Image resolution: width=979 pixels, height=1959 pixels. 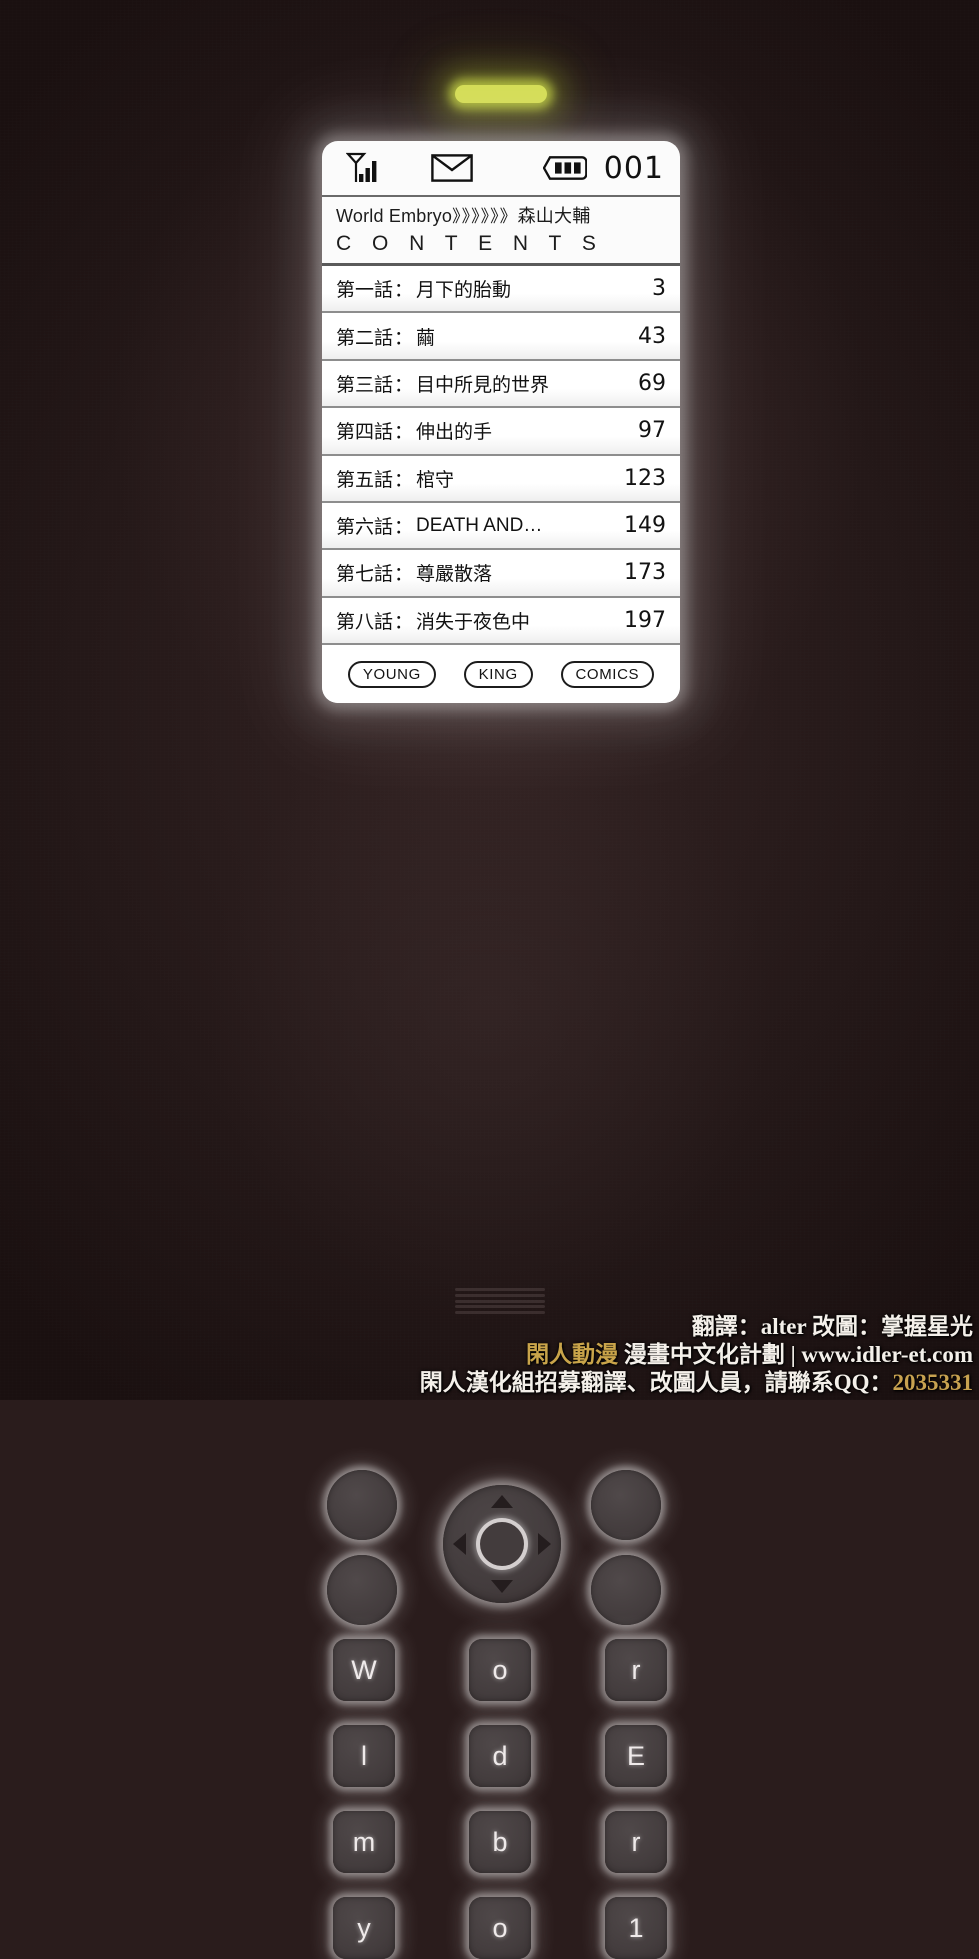 I want to click on key-r2c2: r, so click(x=636, y=1842).